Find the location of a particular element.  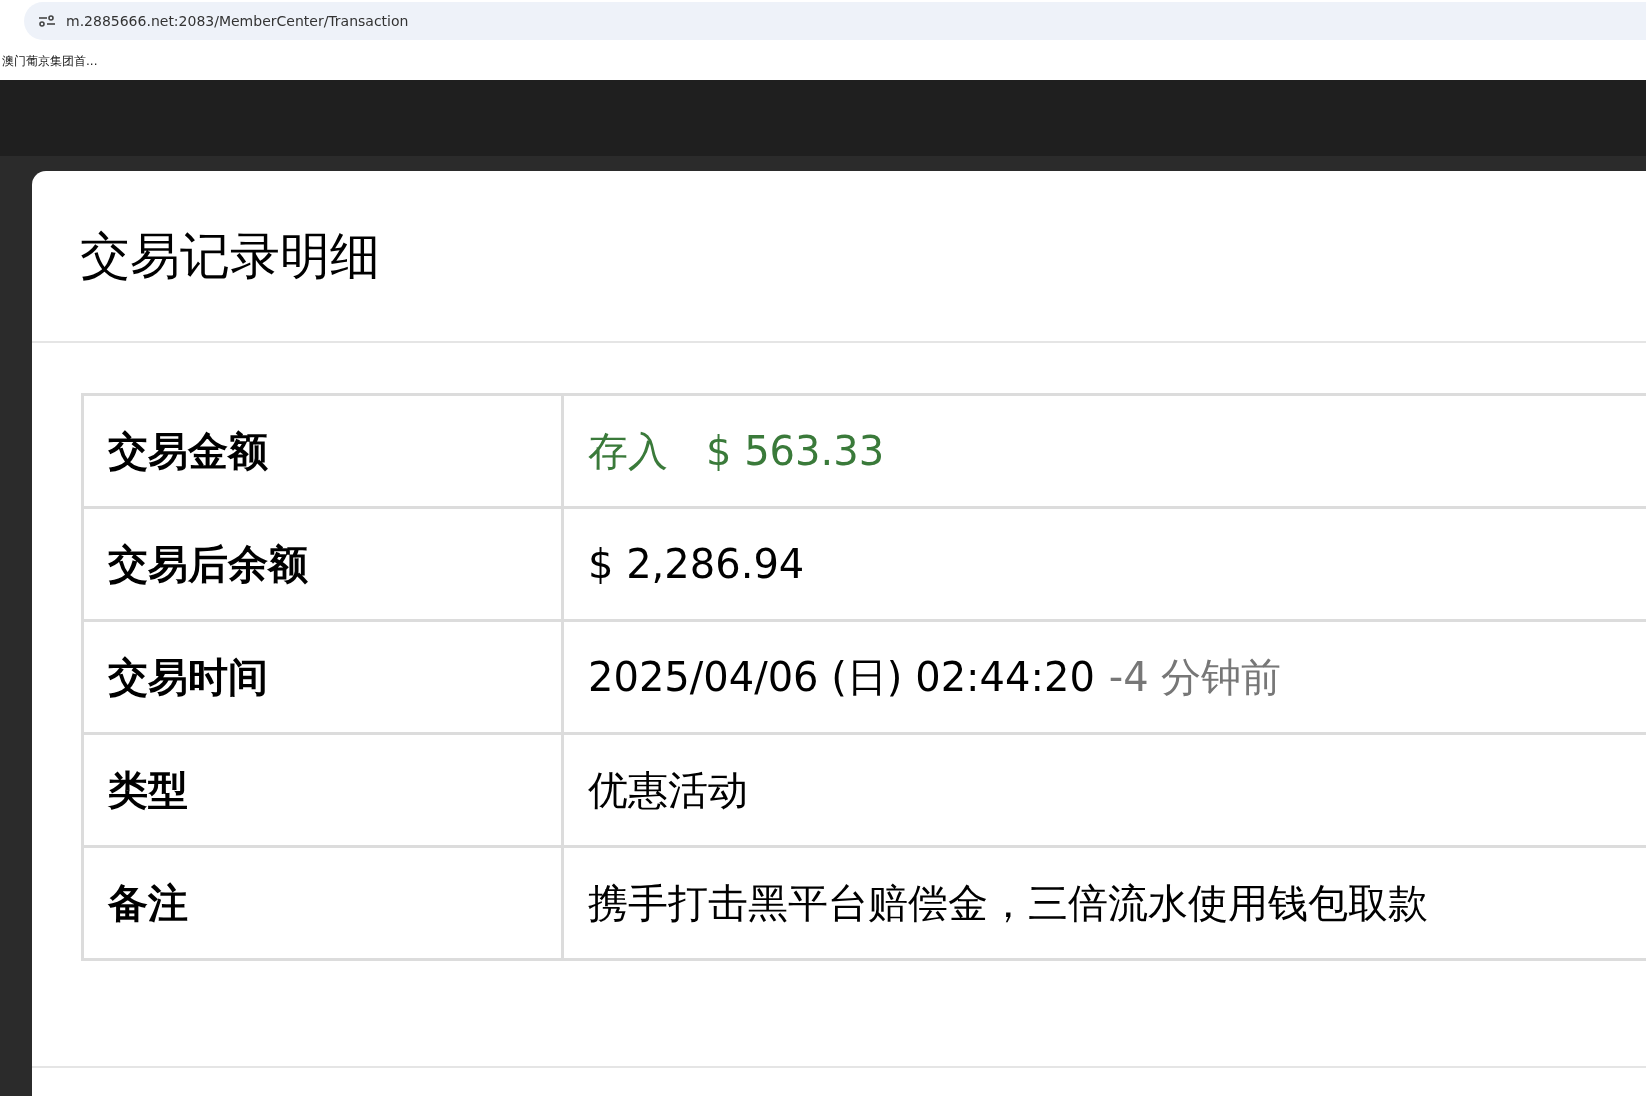

dialog-title: 交易记录明细 is located at coordinates (230, 256).